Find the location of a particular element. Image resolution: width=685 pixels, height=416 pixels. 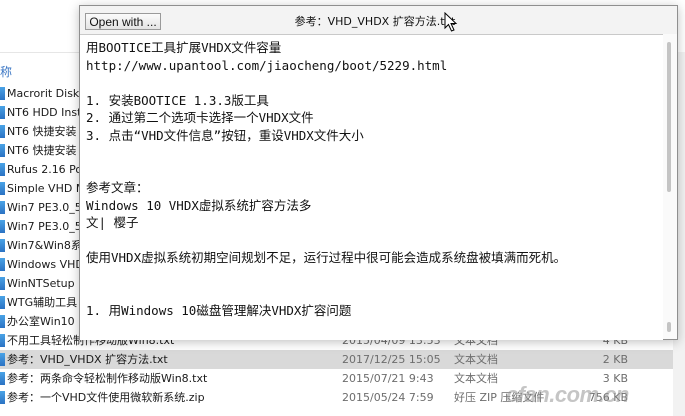

file-name: Macrorit Disk is located at coordinates (43, 93).